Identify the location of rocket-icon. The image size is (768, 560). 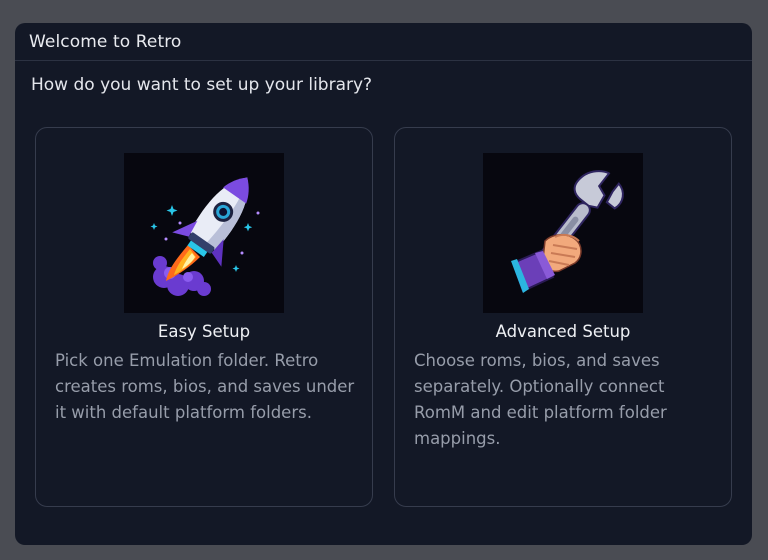
(204, 233).